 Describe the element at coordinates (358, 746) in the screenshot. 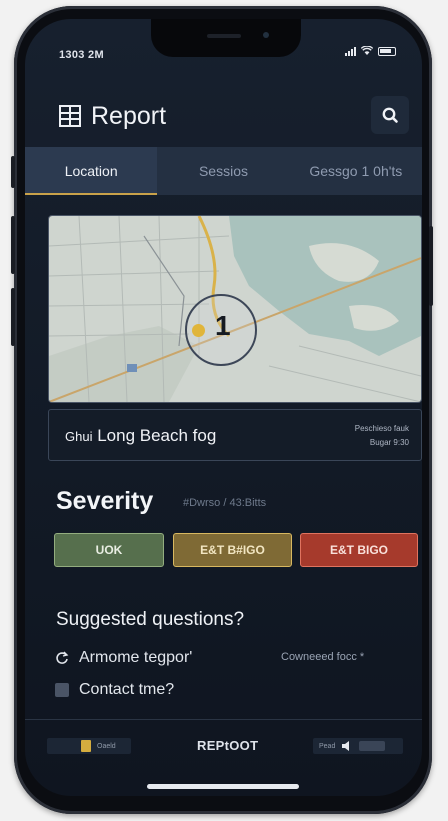

I see `bottom-right-control: Pead` at that location.